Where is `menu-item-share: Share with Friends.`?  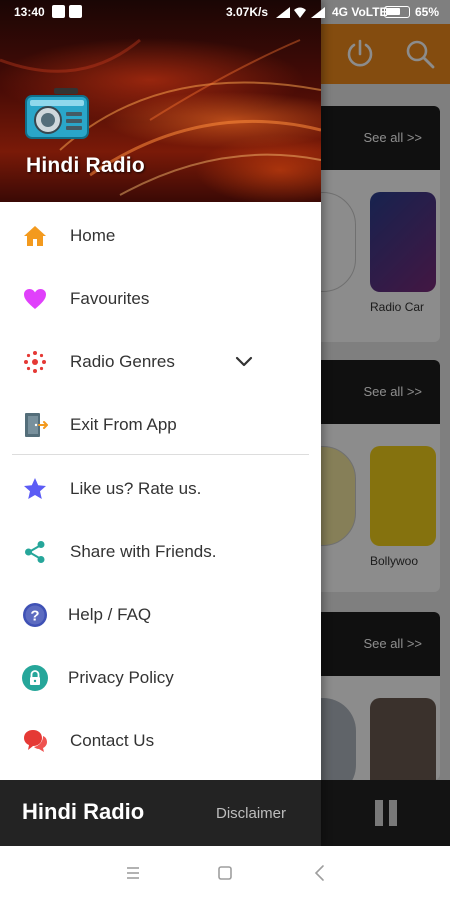
menu-item-share: Share with Friends. is located at coordinates (160, 551).